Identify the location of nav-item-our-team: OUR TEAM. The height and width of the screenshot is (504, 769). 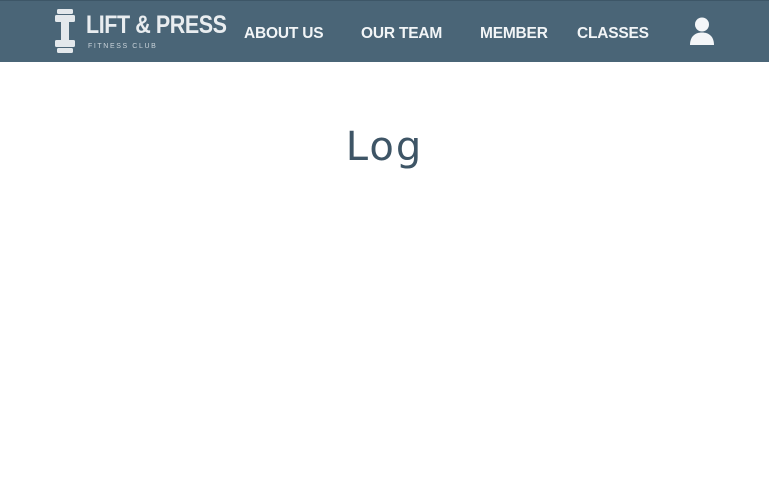
(401, 34).